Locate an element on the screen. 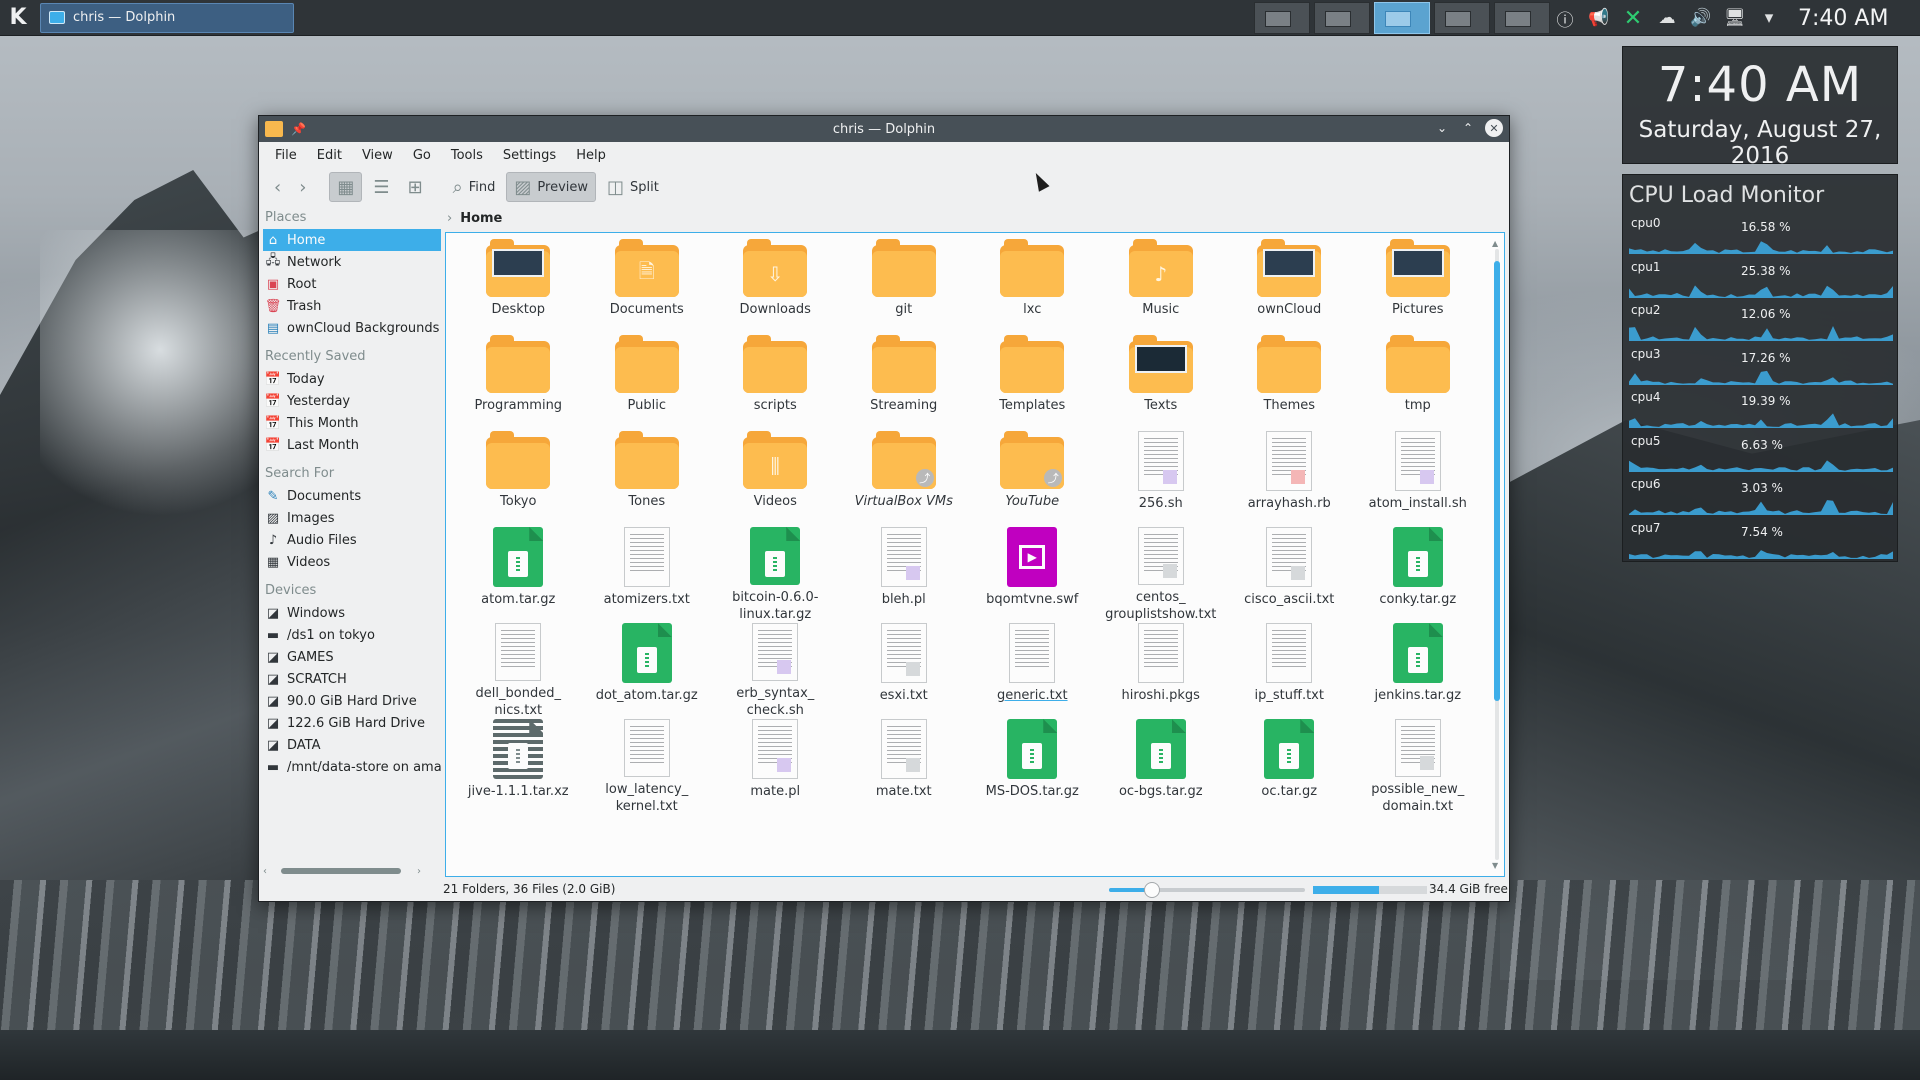 The height and width of the screenshot is (1080, 1920). sidebar-item-last-month: 📅 Last Month is located at coordinates (352, 445).